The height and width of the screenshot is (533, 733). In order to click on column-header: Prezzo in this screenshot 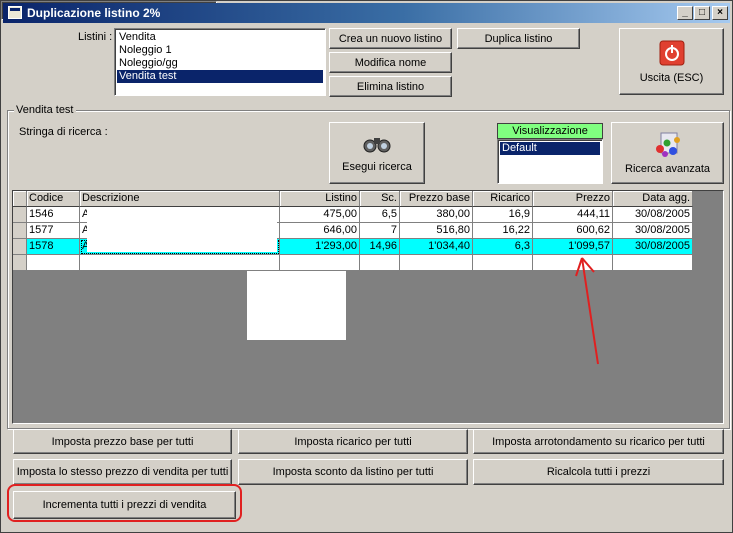, I will do `click(573, 199)`.